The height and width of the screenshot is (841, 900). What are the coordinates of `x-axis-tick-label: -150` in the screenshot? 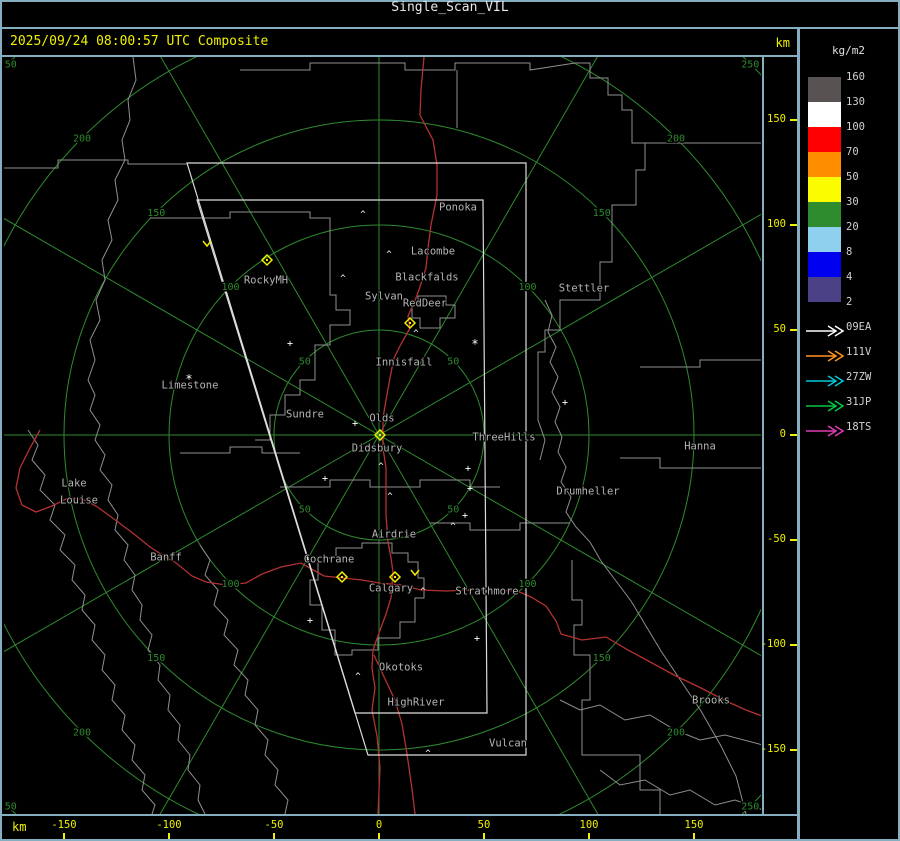 It's located at (64, 825).